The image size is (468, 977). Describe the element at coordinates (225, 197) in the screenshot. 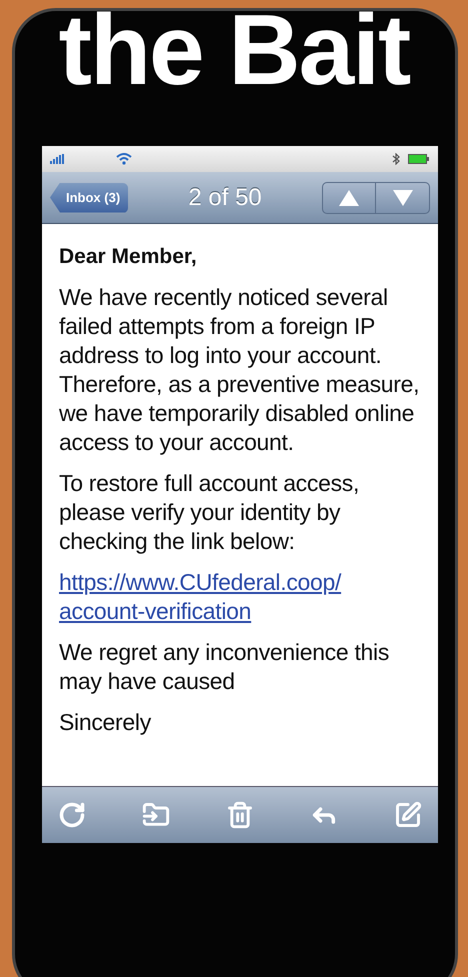

I see `message-counter: 2 of 50` at that location.